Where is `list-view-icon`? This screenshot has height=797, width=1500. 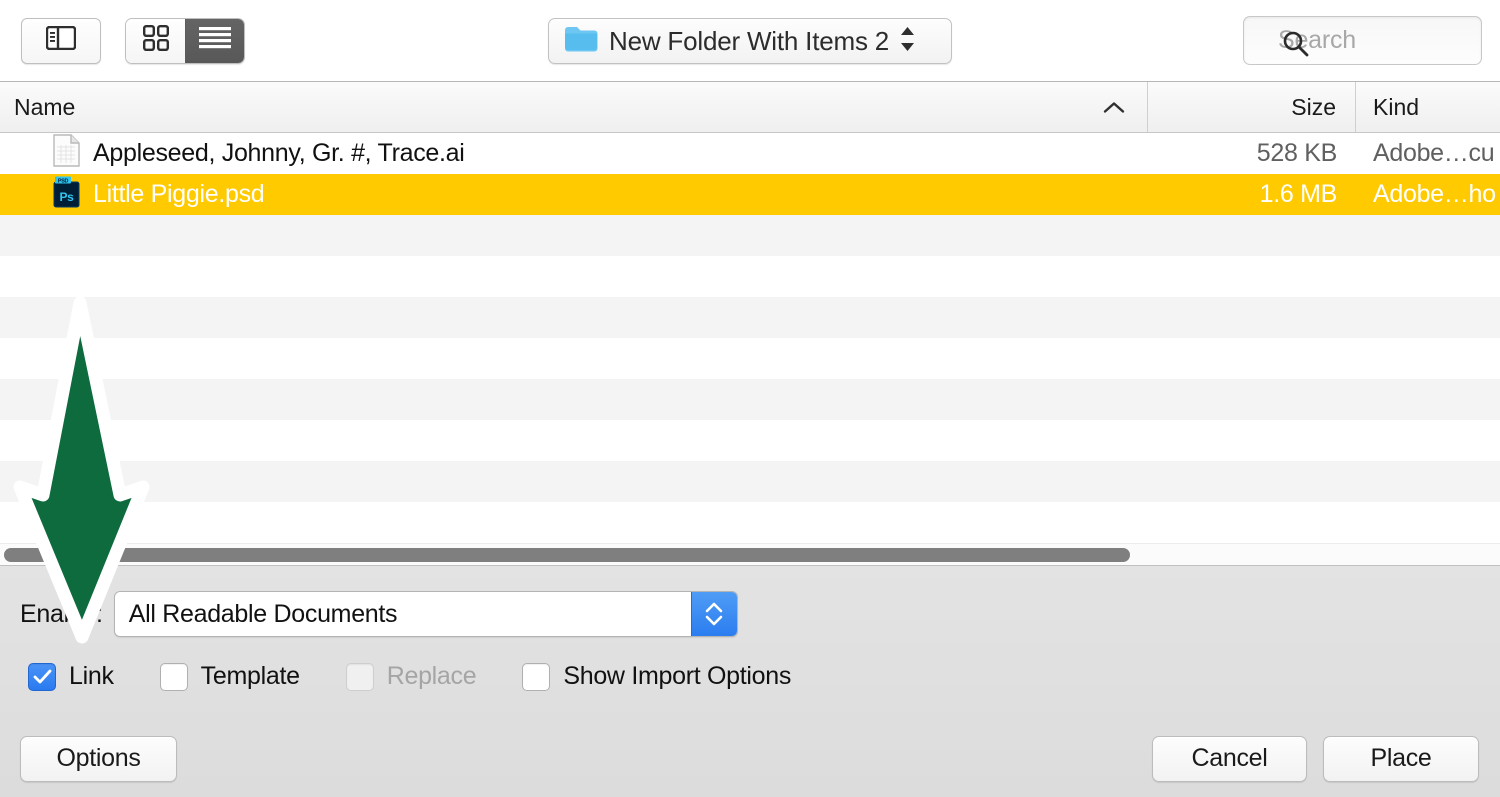
list-view-icon is located at coordinates (215, 40).